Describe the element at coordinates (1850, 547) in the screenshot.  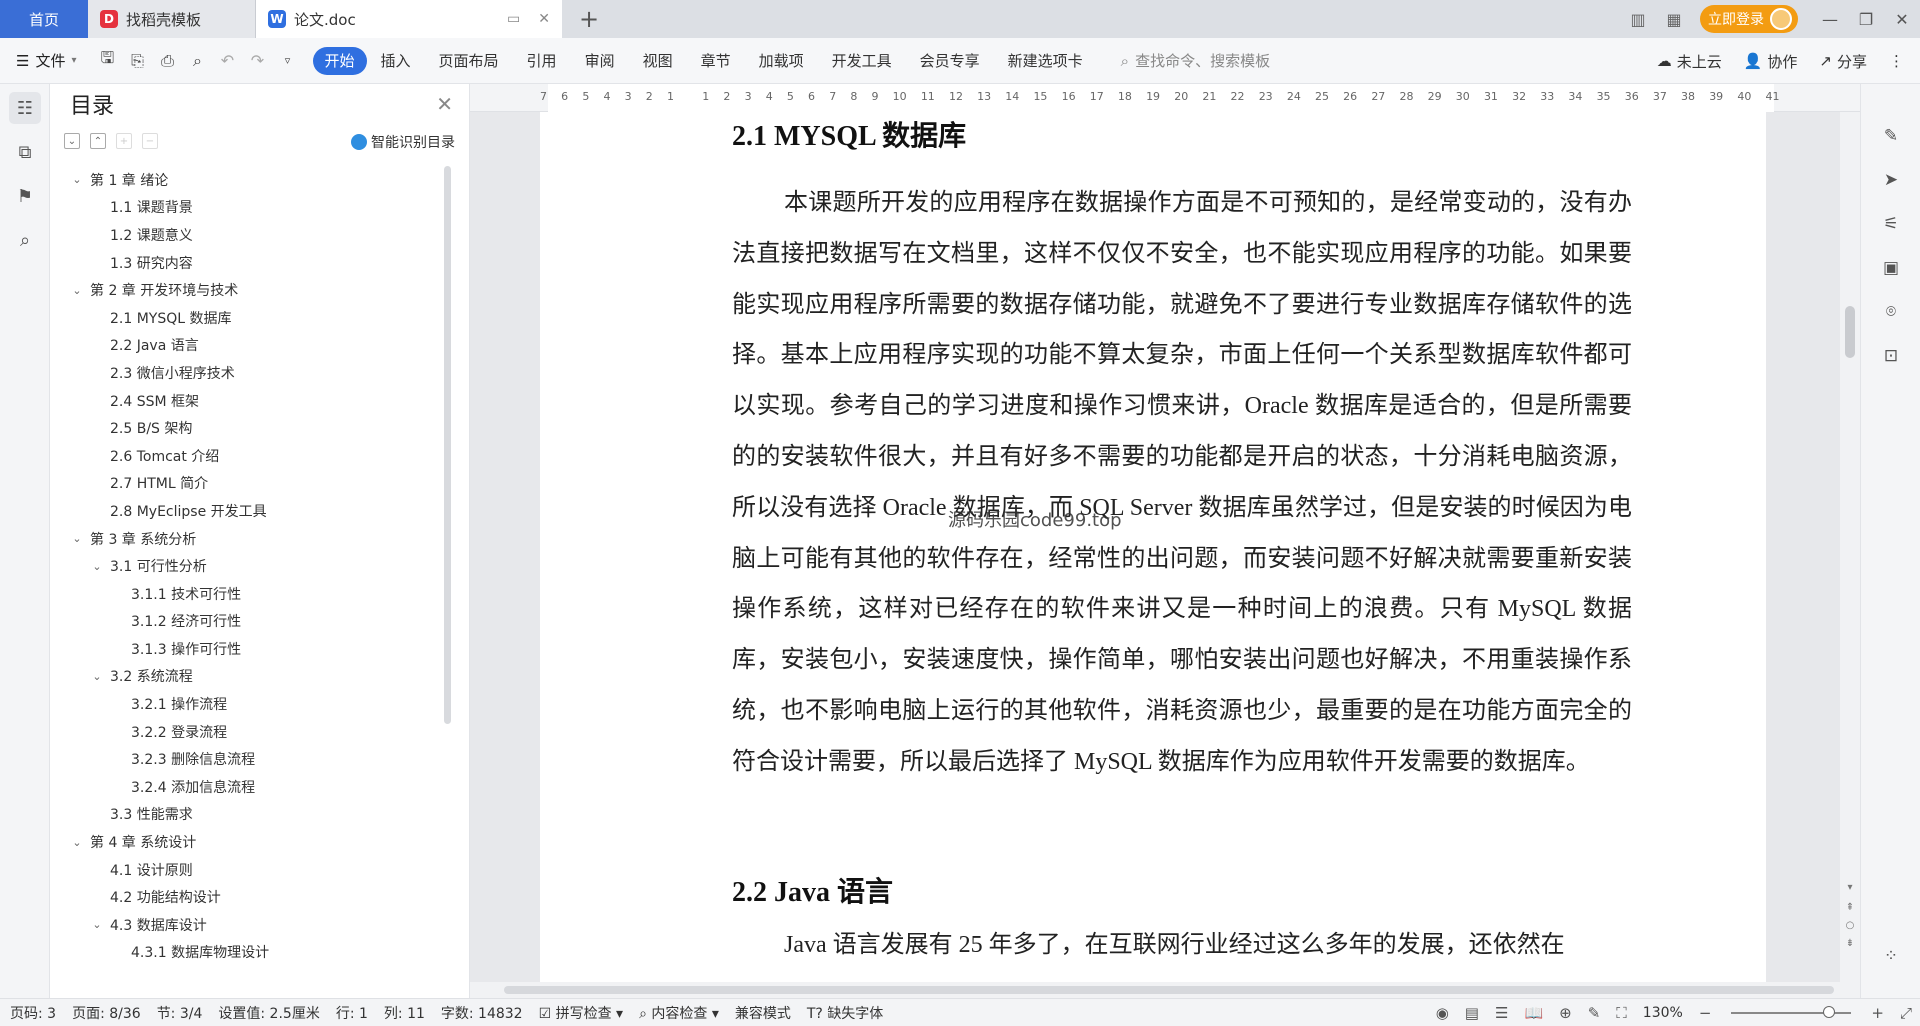
I see `vertical-scrollbar: ▾ ⇞ ○ ⇟` at that location.